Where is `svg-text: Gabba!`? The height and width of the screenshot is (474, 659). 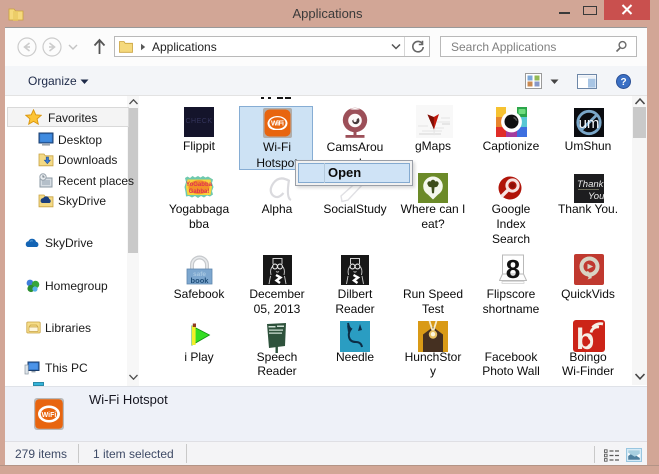
svg-text: Gabba! is located at coordinates (199, 192).